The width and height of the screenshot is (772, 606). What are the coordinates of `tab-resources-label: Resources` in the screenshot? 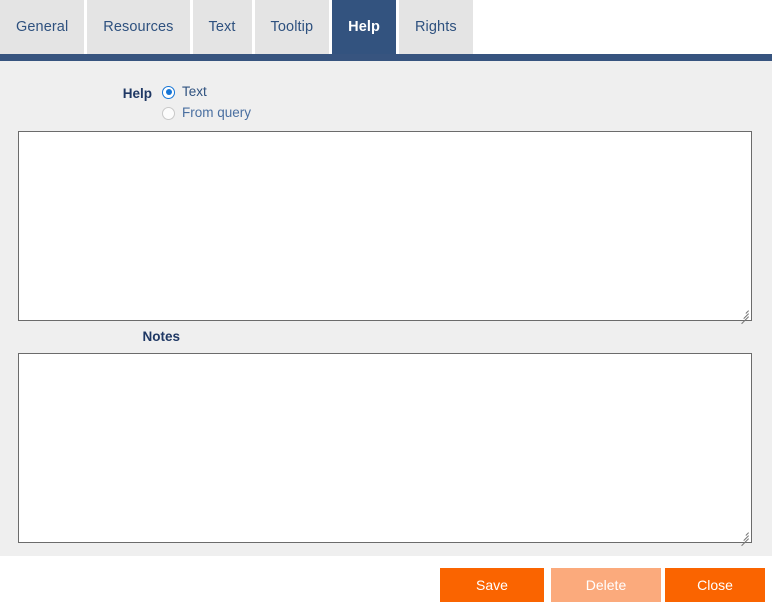 It's located at (138, 27).